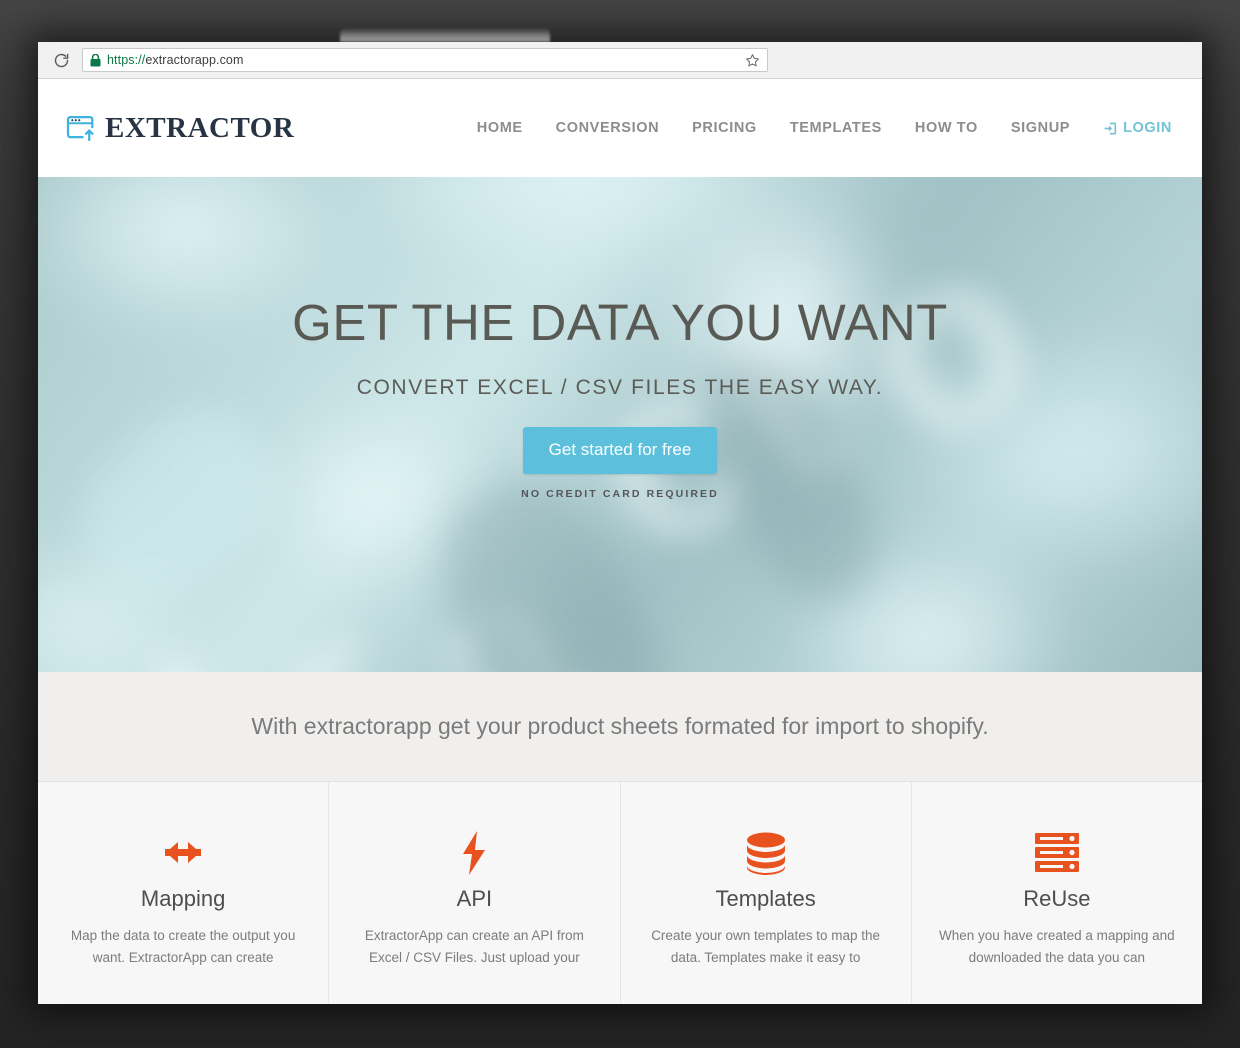  Describe the element at coordinates (474, 853) in the screenshot. I see `lightning-bolt-icon` at that location.